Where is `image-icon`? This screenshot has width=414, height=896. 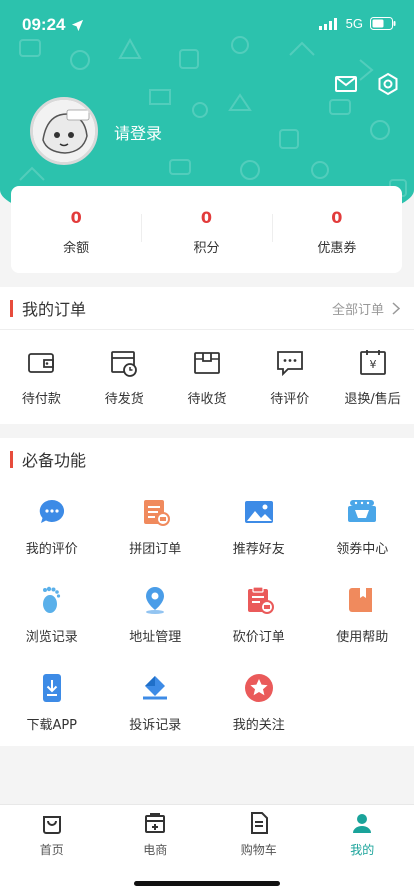 image-icon is located at coordinates (258, 512).